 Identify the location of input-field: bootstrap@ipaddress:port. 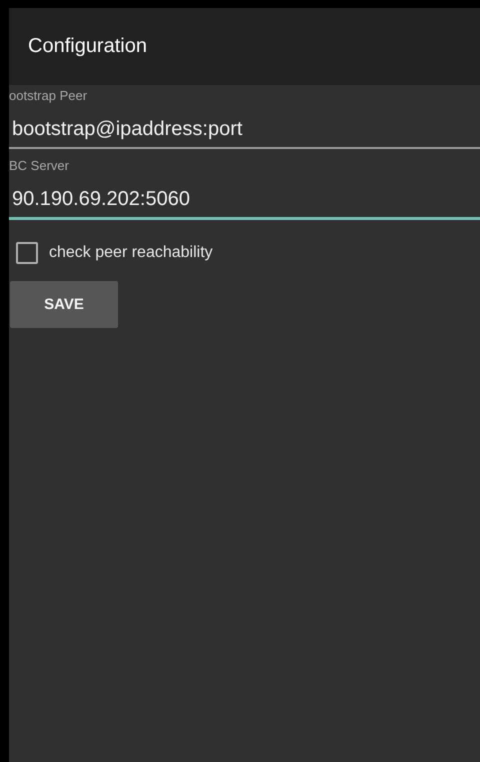
(244, 127).